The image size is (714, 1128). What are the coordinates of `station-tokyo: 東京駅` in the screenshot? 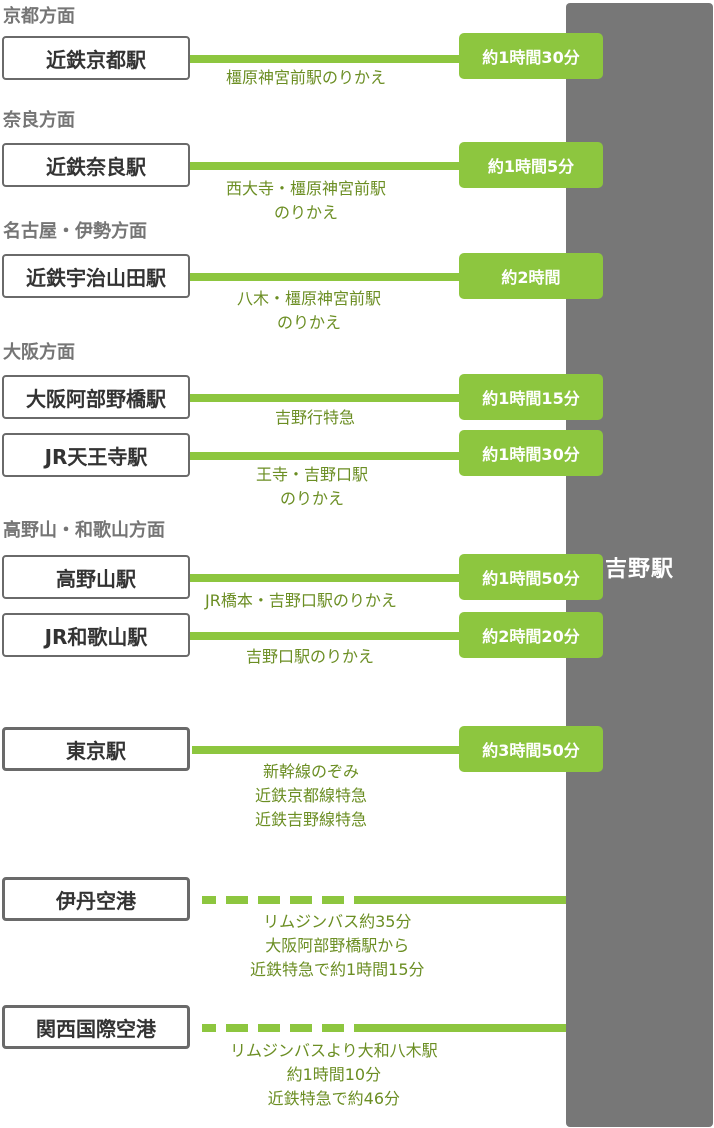 It's located at (96, 749).